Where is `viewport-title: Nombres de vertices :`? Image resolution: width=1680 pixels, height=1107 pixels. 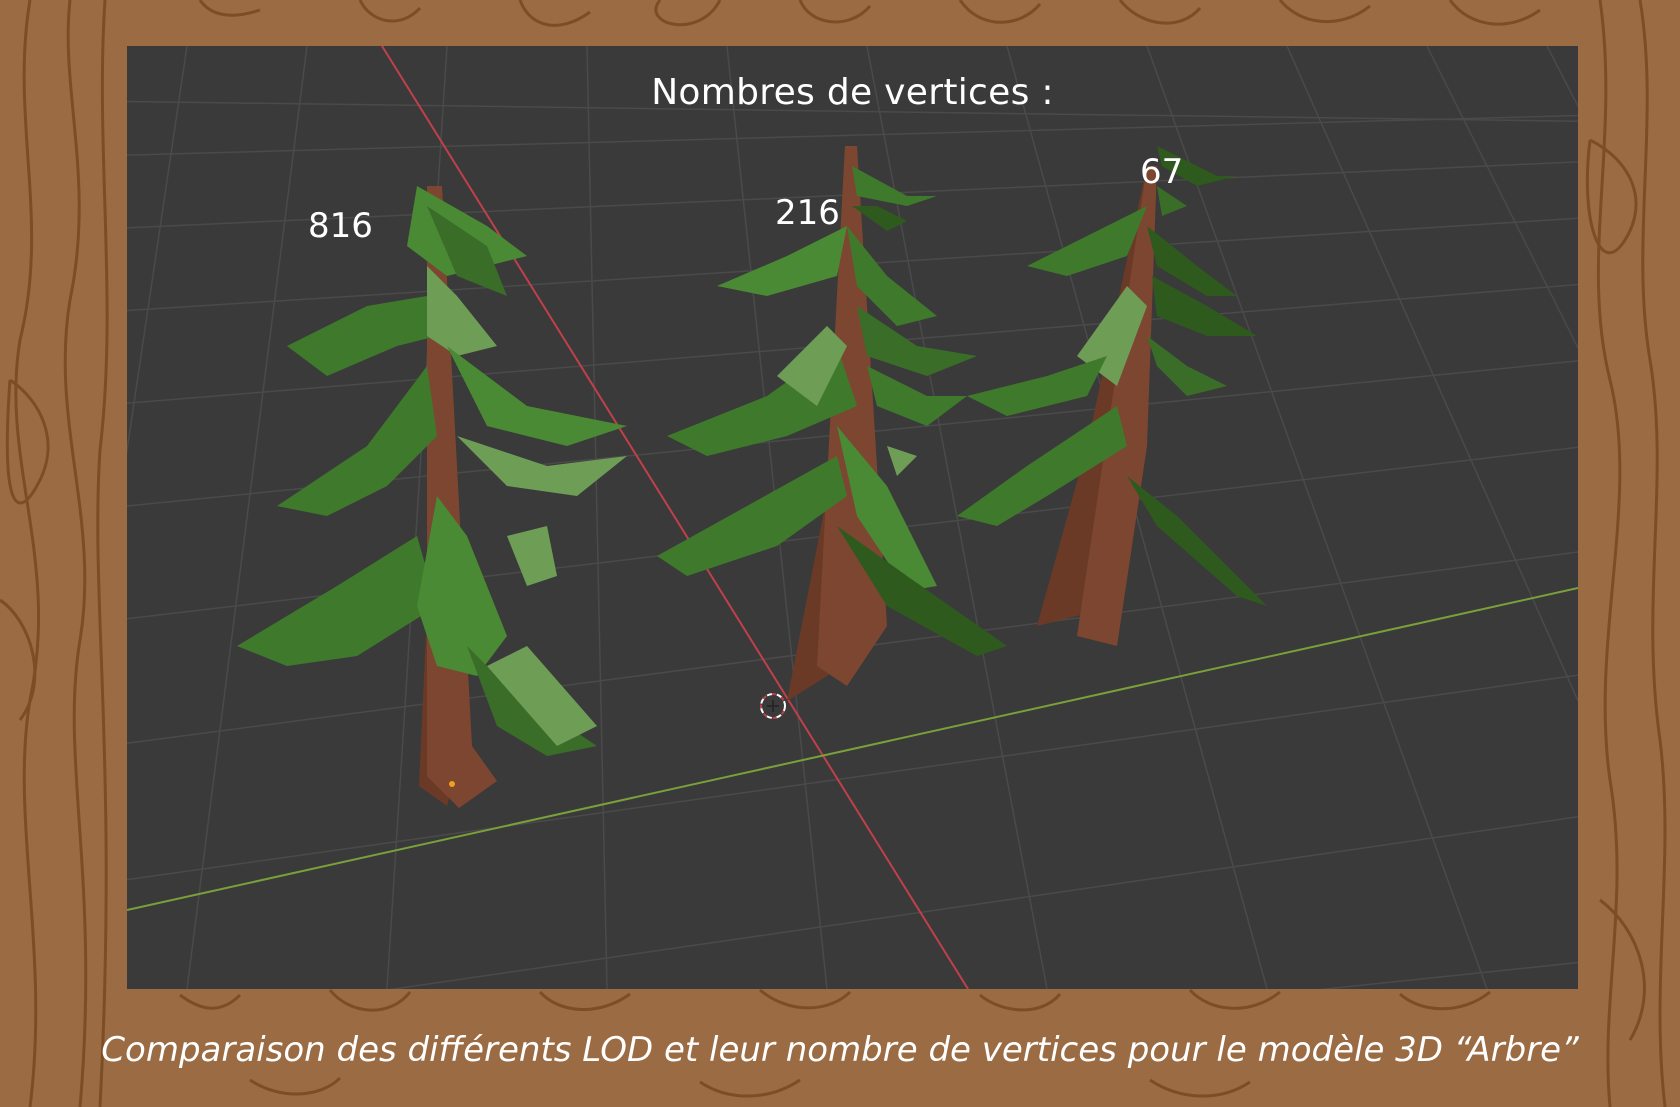
viewport-title: Nombres de vertices : is located at coordinates (852, 92).